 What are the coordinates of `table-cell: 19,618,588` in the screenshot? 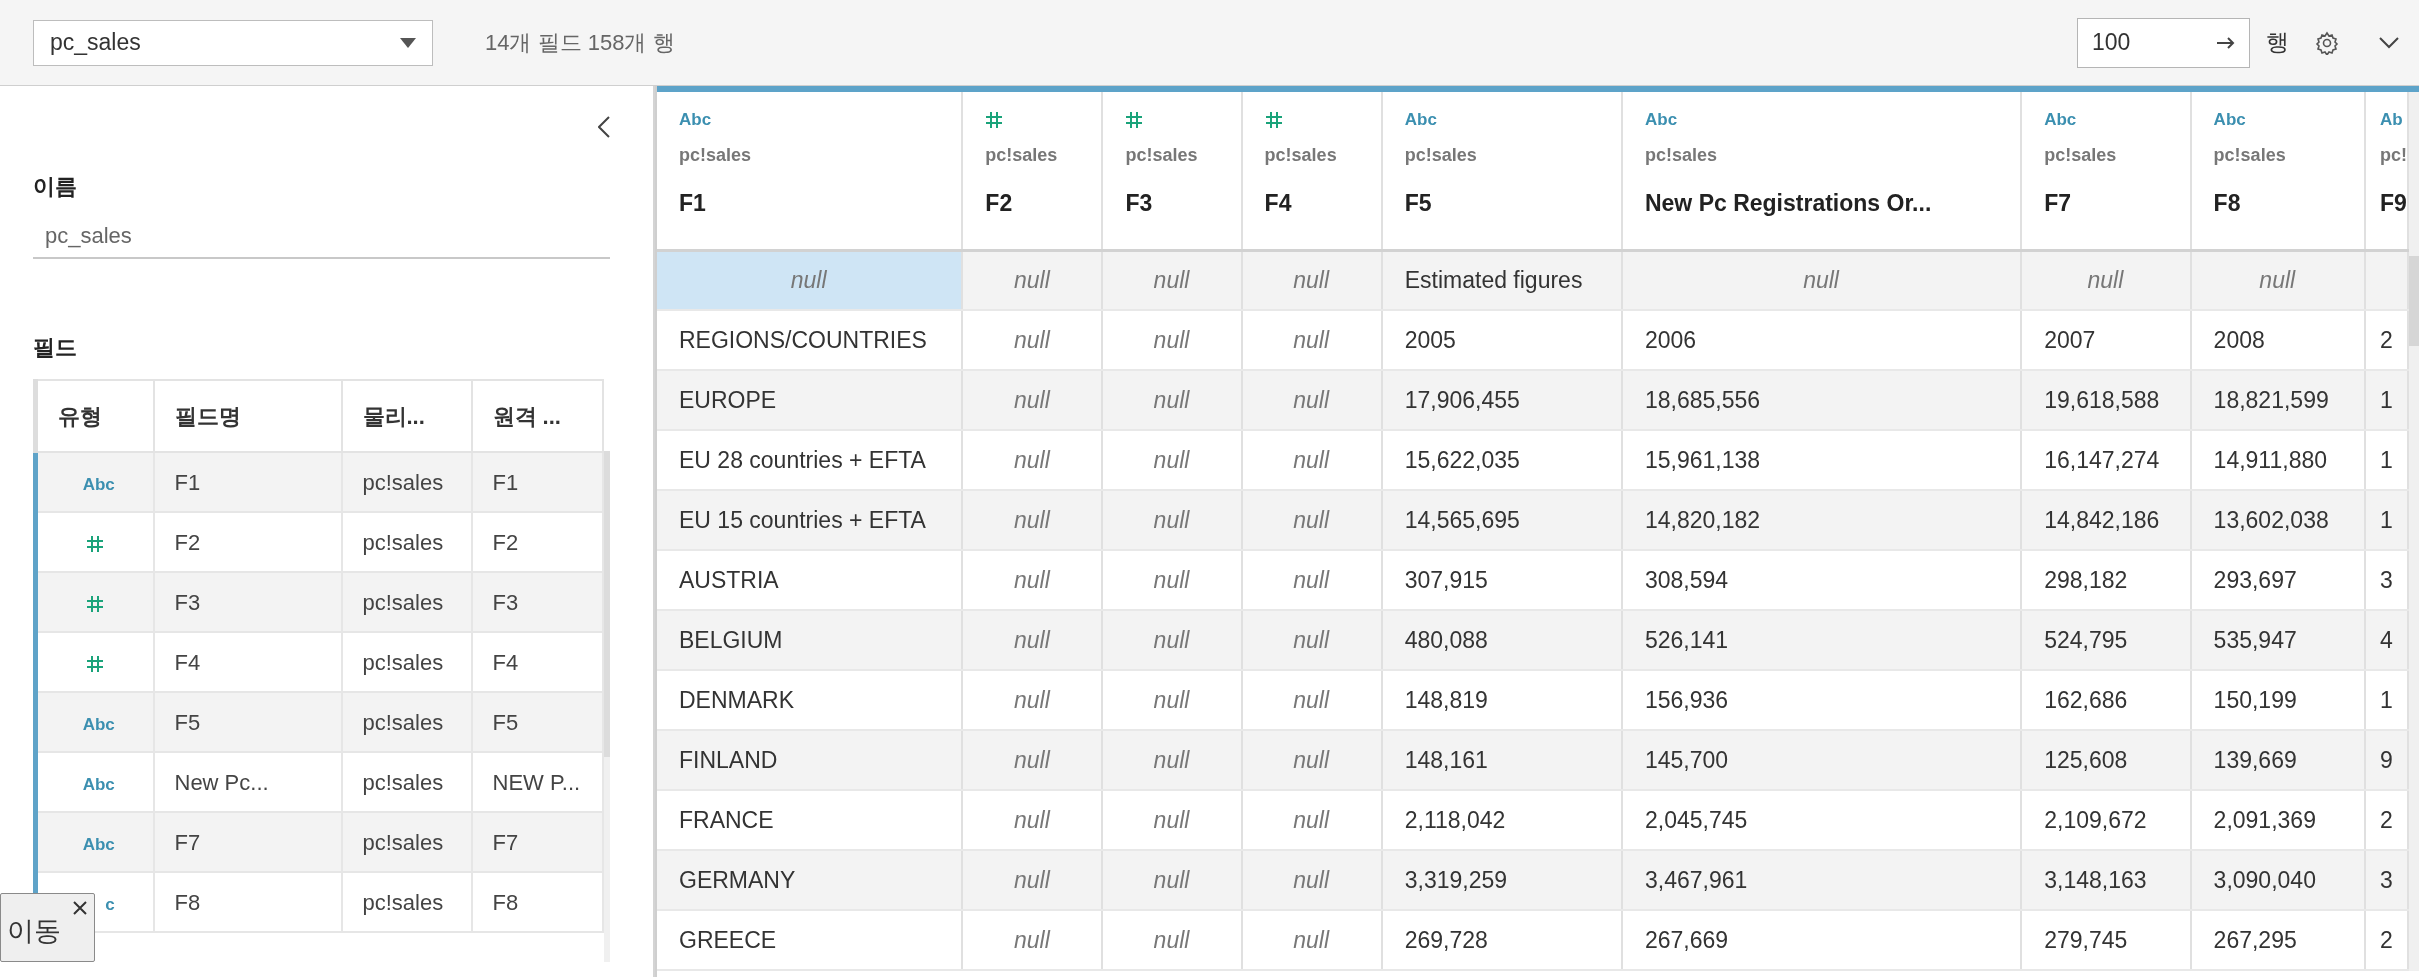 It's located at (2106, 400).